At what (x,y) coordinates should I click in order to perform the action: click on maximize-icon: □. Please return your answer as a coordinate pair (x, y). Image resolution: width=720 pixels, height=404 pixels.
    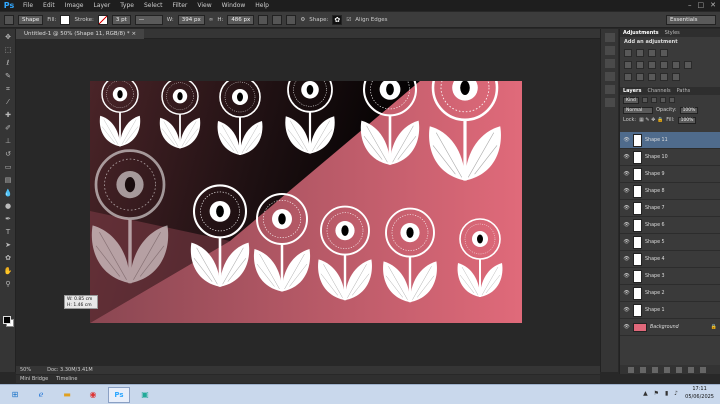
    Looking at the image, I should click on (701, 5).